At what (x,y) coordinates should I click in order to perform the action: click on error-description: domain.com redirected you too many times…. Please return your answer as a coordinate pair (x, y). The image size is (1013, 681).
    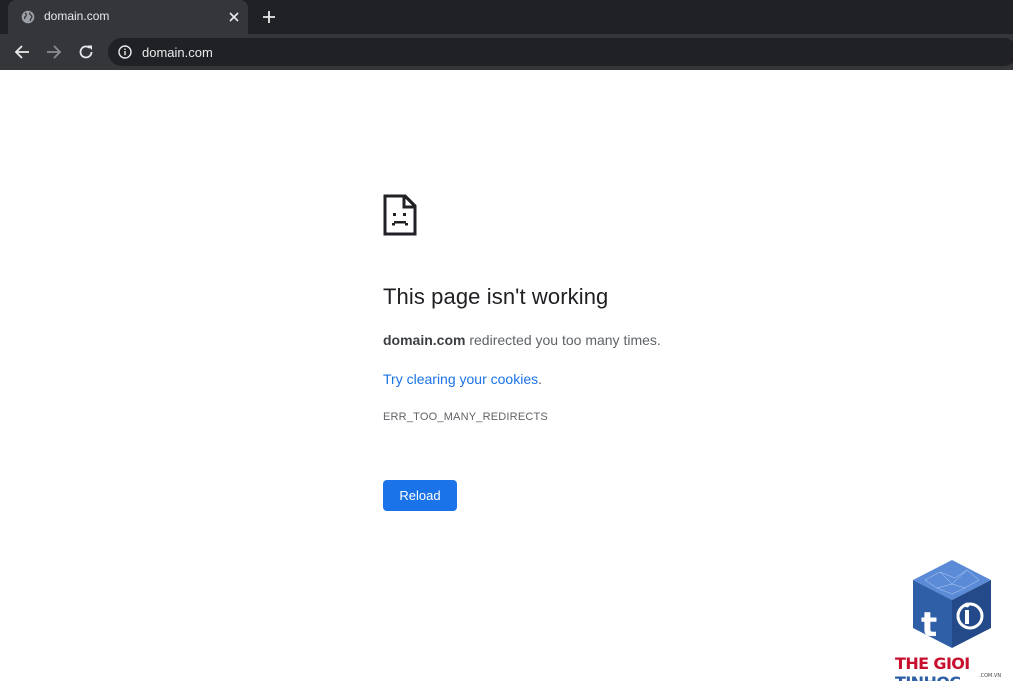
    Looking at the image, I should click on (522, 340).